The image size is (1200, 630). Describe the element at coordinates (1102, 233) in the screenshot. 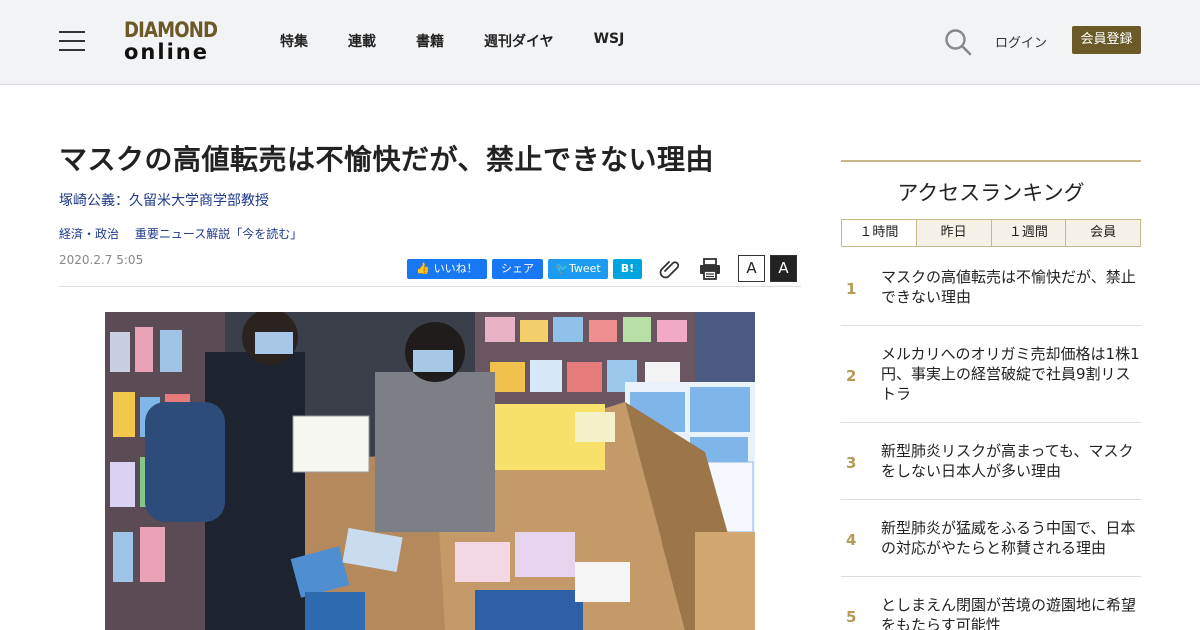

I see `tab-members: 会員` at that location.